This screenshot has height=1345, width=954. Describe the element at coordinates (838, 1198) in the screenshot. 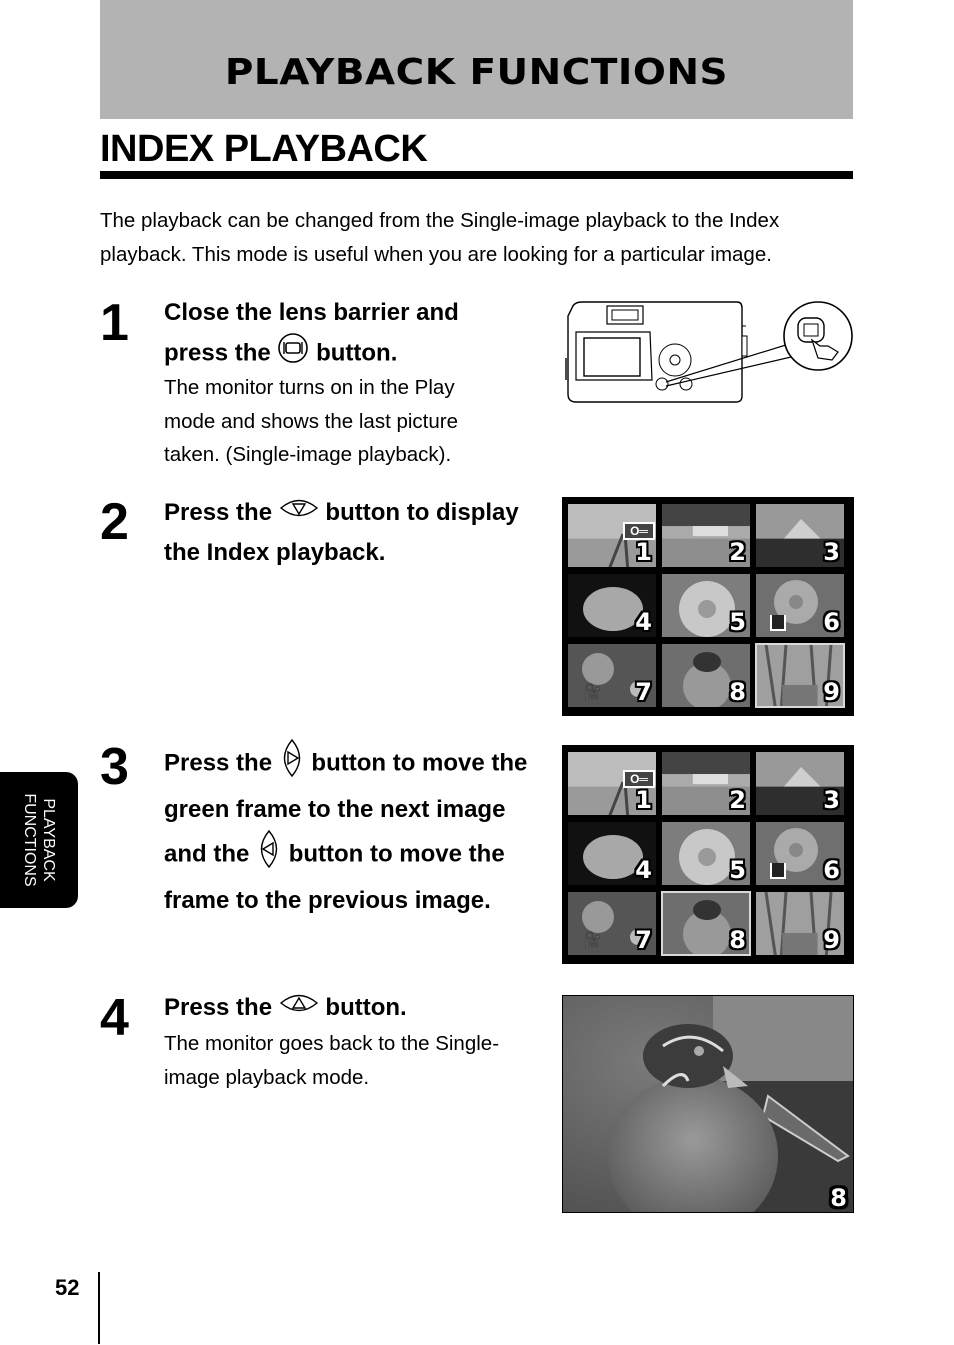

I see `image-number-label: 8` at that location.